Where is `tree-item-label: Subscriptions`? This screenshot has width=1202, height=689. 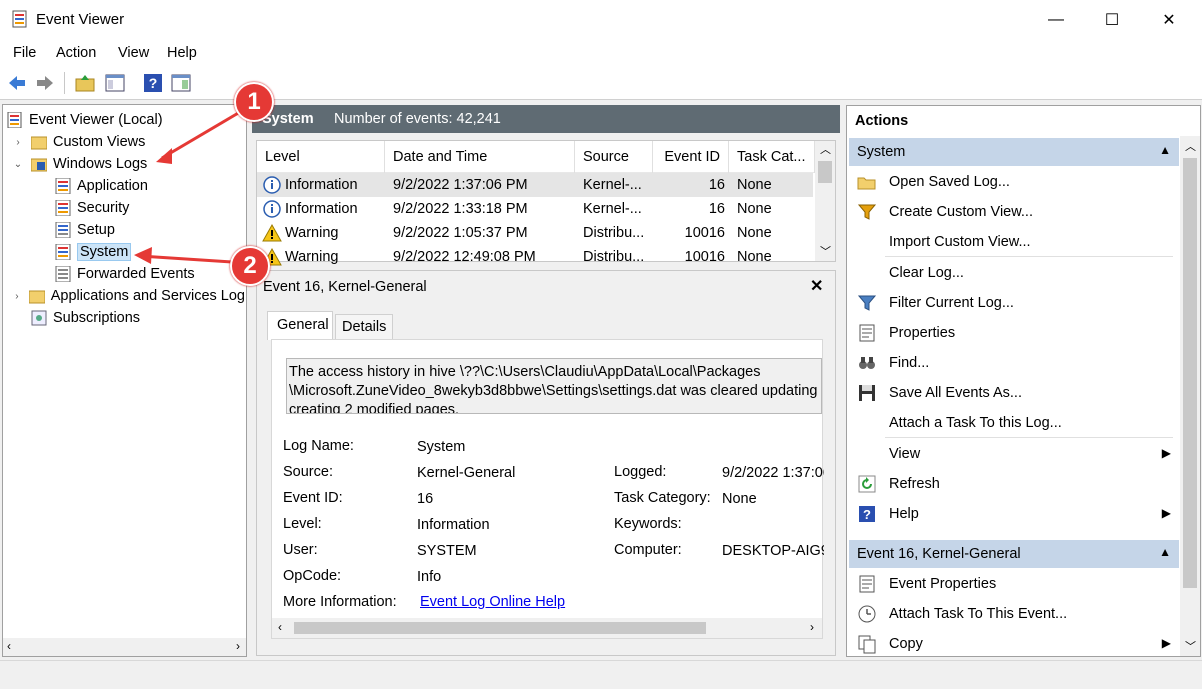
tree-item-label: Subscriptions is located at coordinates (97, 318).